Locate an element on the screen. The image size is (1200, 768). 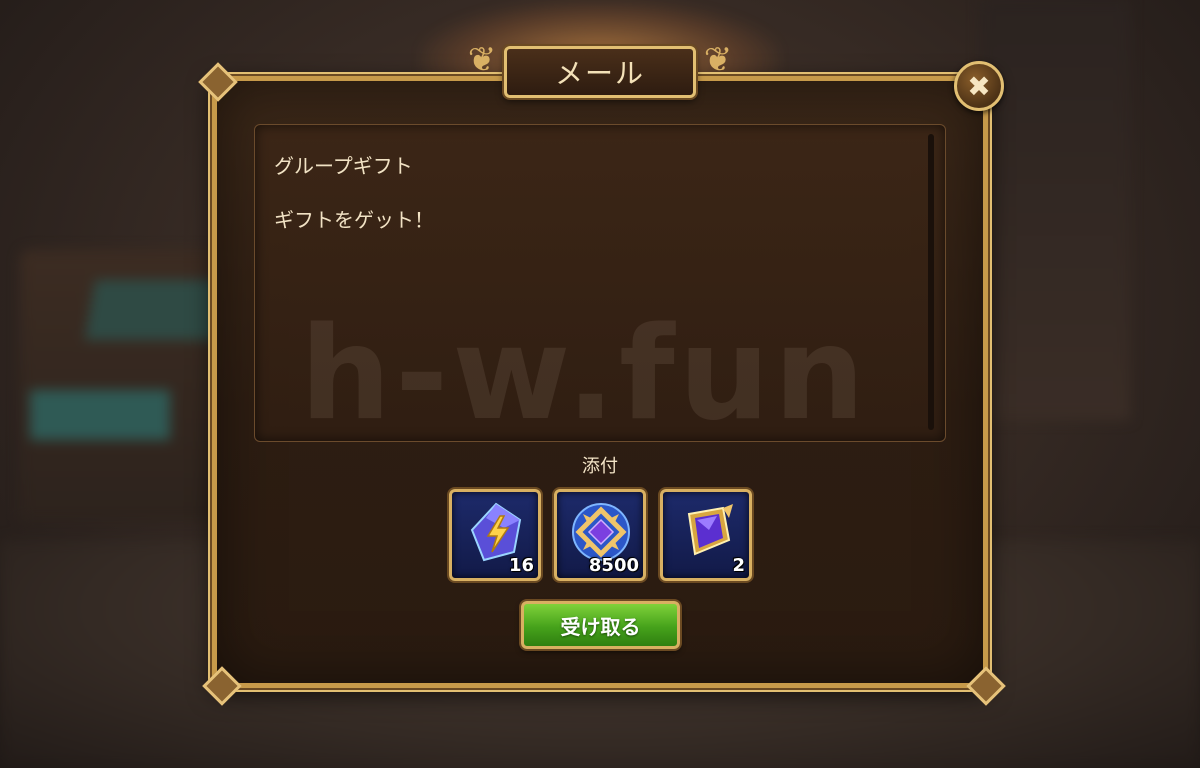
gem-shard-icon is located at coordinates (710, 530).